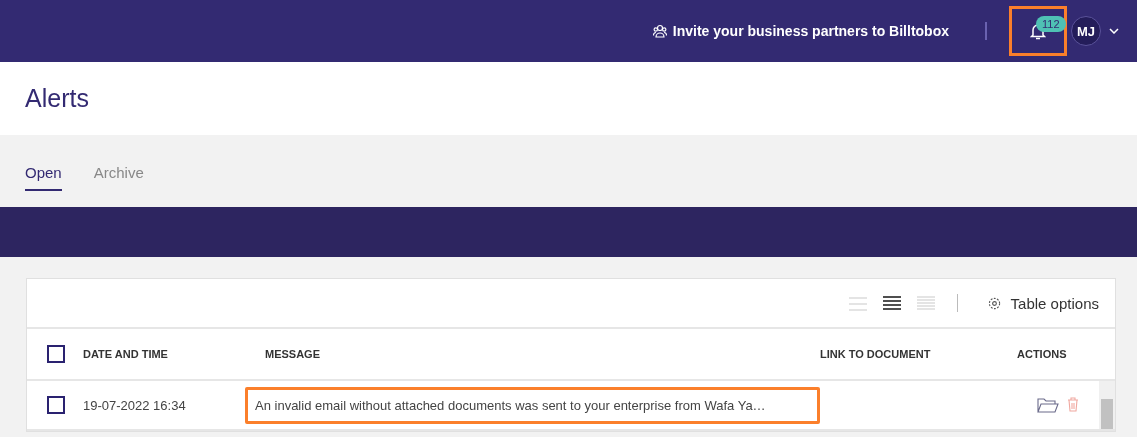  I want to click on scrollbar, so click(1107, 405).